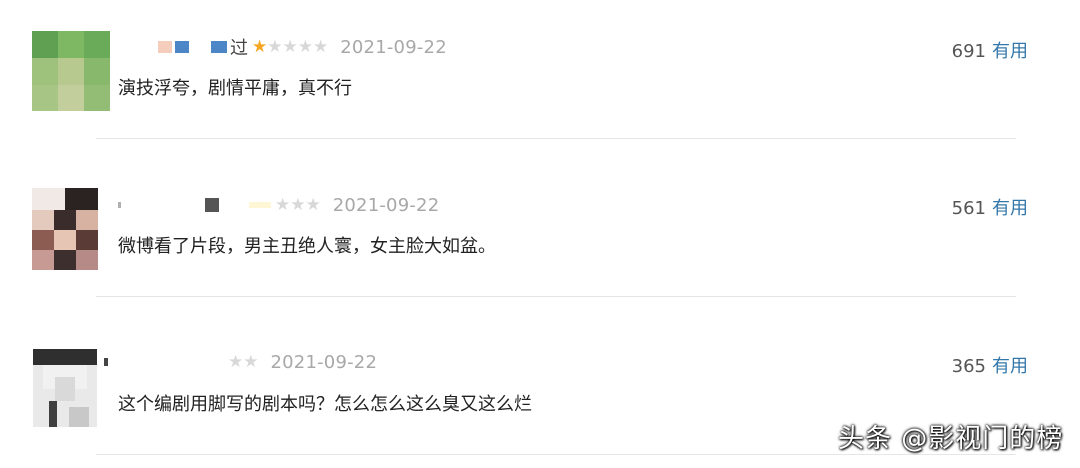 The image size is (1080, 468). I want to click on rating-stars: ★ ★, so click(243, 361).